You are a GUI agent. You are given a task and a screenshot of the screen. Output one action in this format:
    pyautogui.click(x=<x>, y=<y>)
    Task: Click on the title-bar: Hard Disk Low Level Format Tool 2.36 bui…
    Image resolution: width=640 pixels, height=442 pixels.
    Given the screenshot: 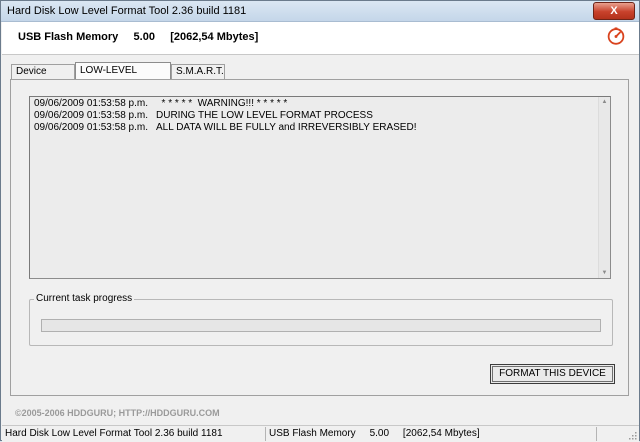 What is the action you would take?
    pyautogui.click(x=320, y=11)
    